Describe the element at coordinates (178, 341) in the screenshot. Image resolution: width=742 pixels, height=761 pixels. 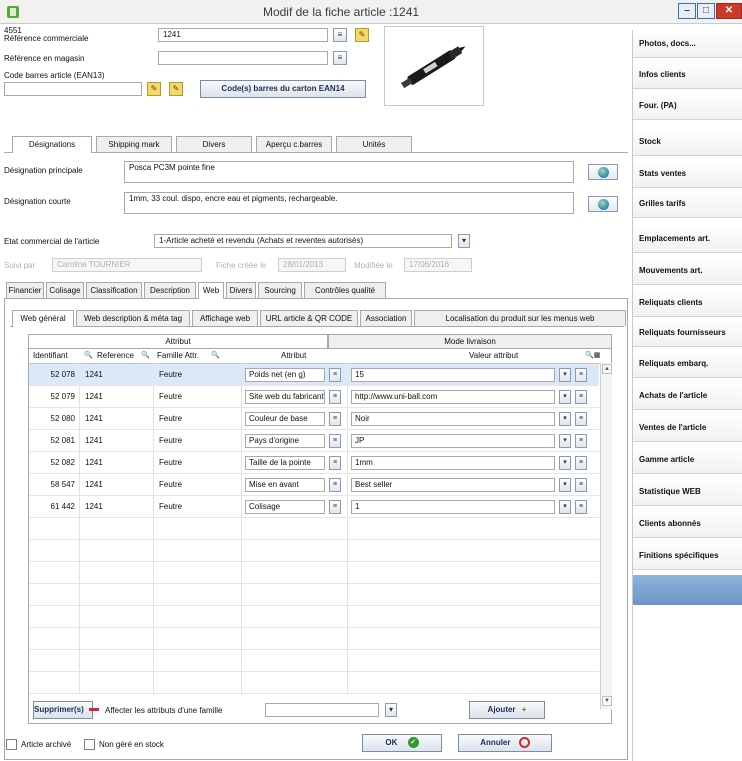
I see `subtab-attribut: Attribut` at that location.